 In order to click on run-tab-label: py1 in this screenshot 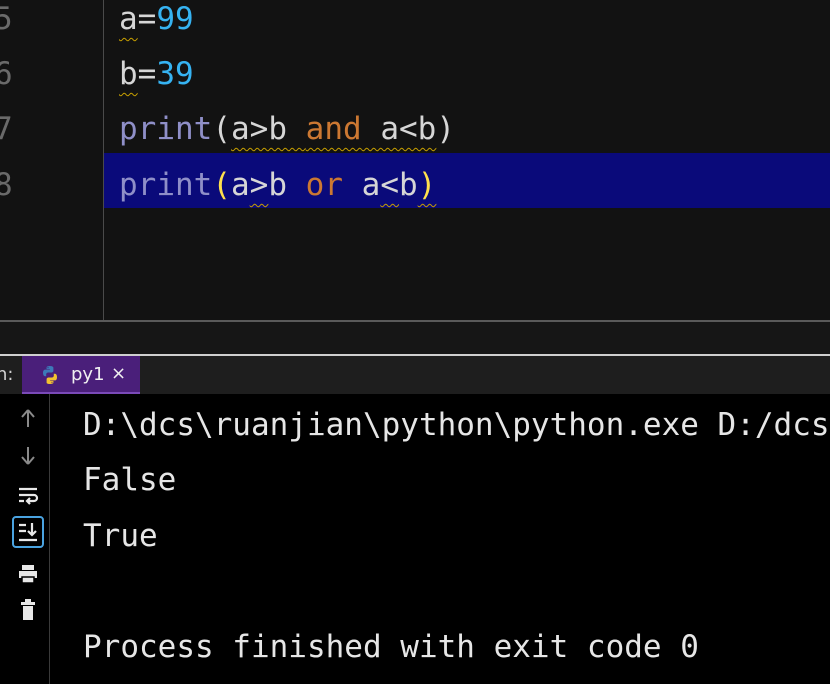, I will do `click(88, 374)`.